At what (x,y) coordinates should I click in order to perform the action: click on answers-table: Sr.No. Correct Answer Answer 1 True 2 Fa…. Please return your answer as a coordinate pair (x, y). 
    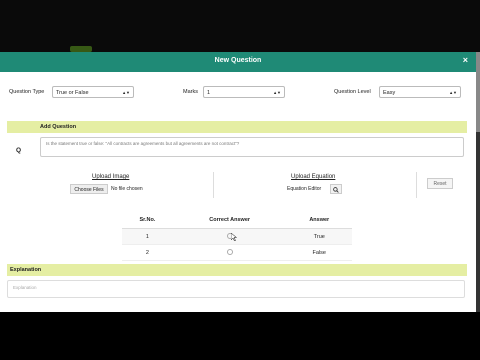
    Looking at the image, I should click on (237, 236).